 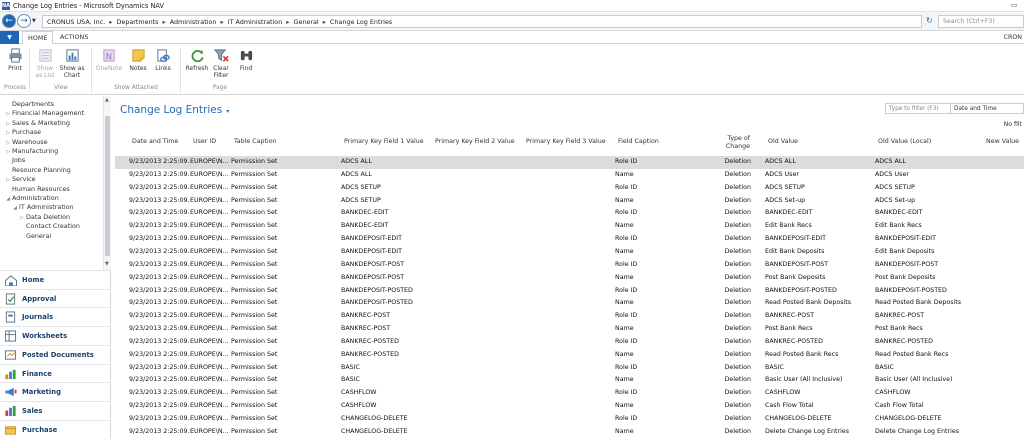 What do you see at coordinates (174, 110) in the screenshot?
I see `page-title: Change Log Entries ▾` at bounding box center [174, 110].